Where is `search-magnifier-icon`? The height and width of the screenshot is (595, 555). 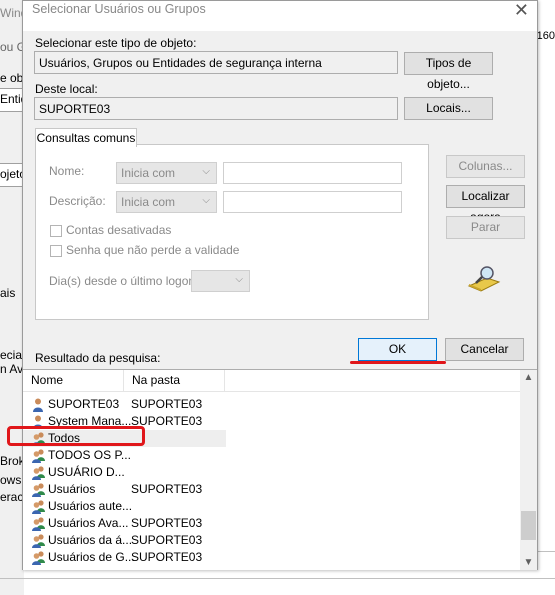
search-magnifier-icon is located at coordinates (484, 279).